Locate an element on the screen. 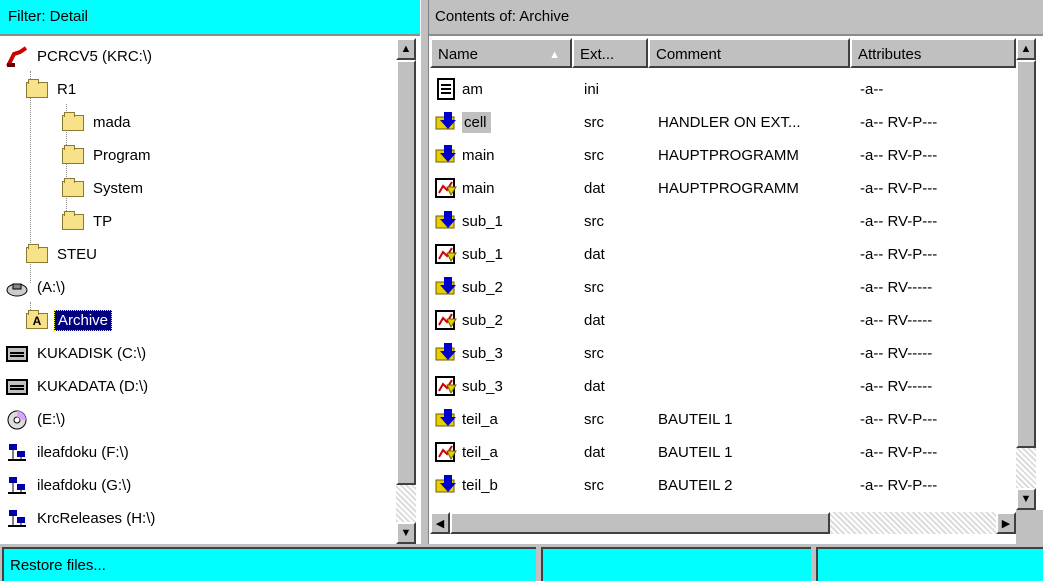  file-row: sub_2 src -a-- RV----- is located at coordinates (723, 287).